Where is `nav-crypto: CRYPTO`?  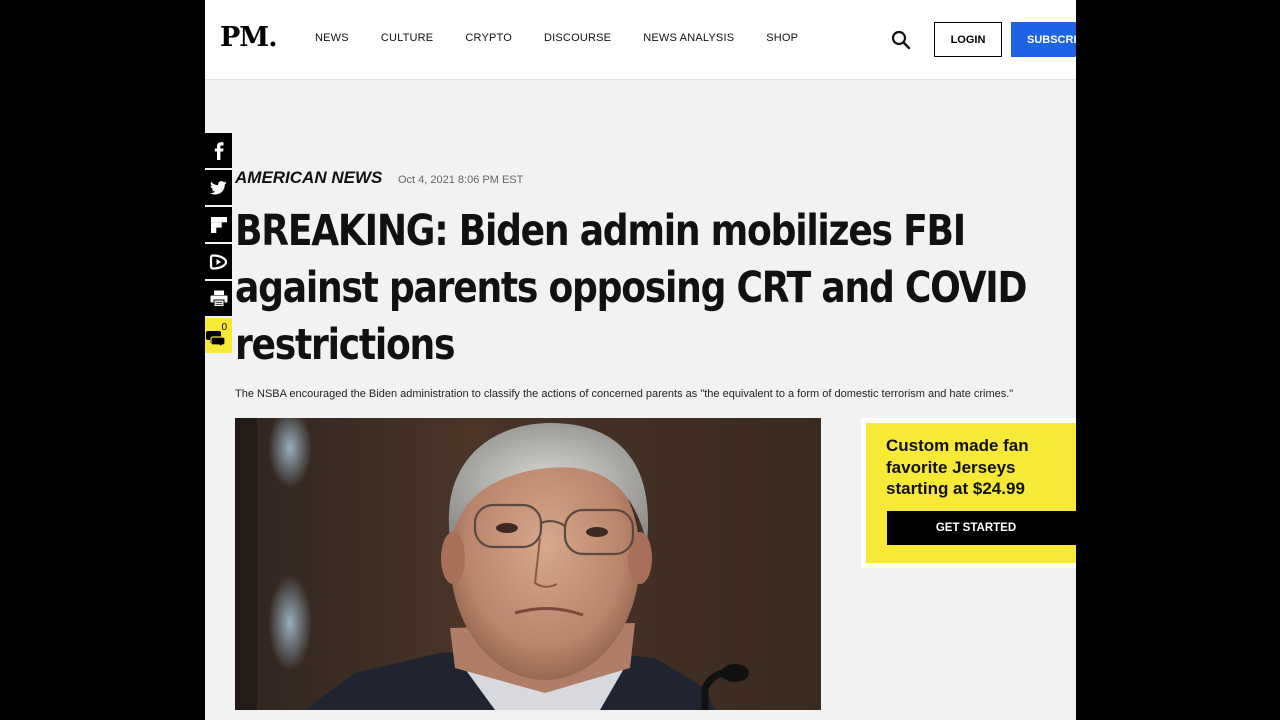 nav-crypto: CRYPTO is located at coordinates (488, 38).